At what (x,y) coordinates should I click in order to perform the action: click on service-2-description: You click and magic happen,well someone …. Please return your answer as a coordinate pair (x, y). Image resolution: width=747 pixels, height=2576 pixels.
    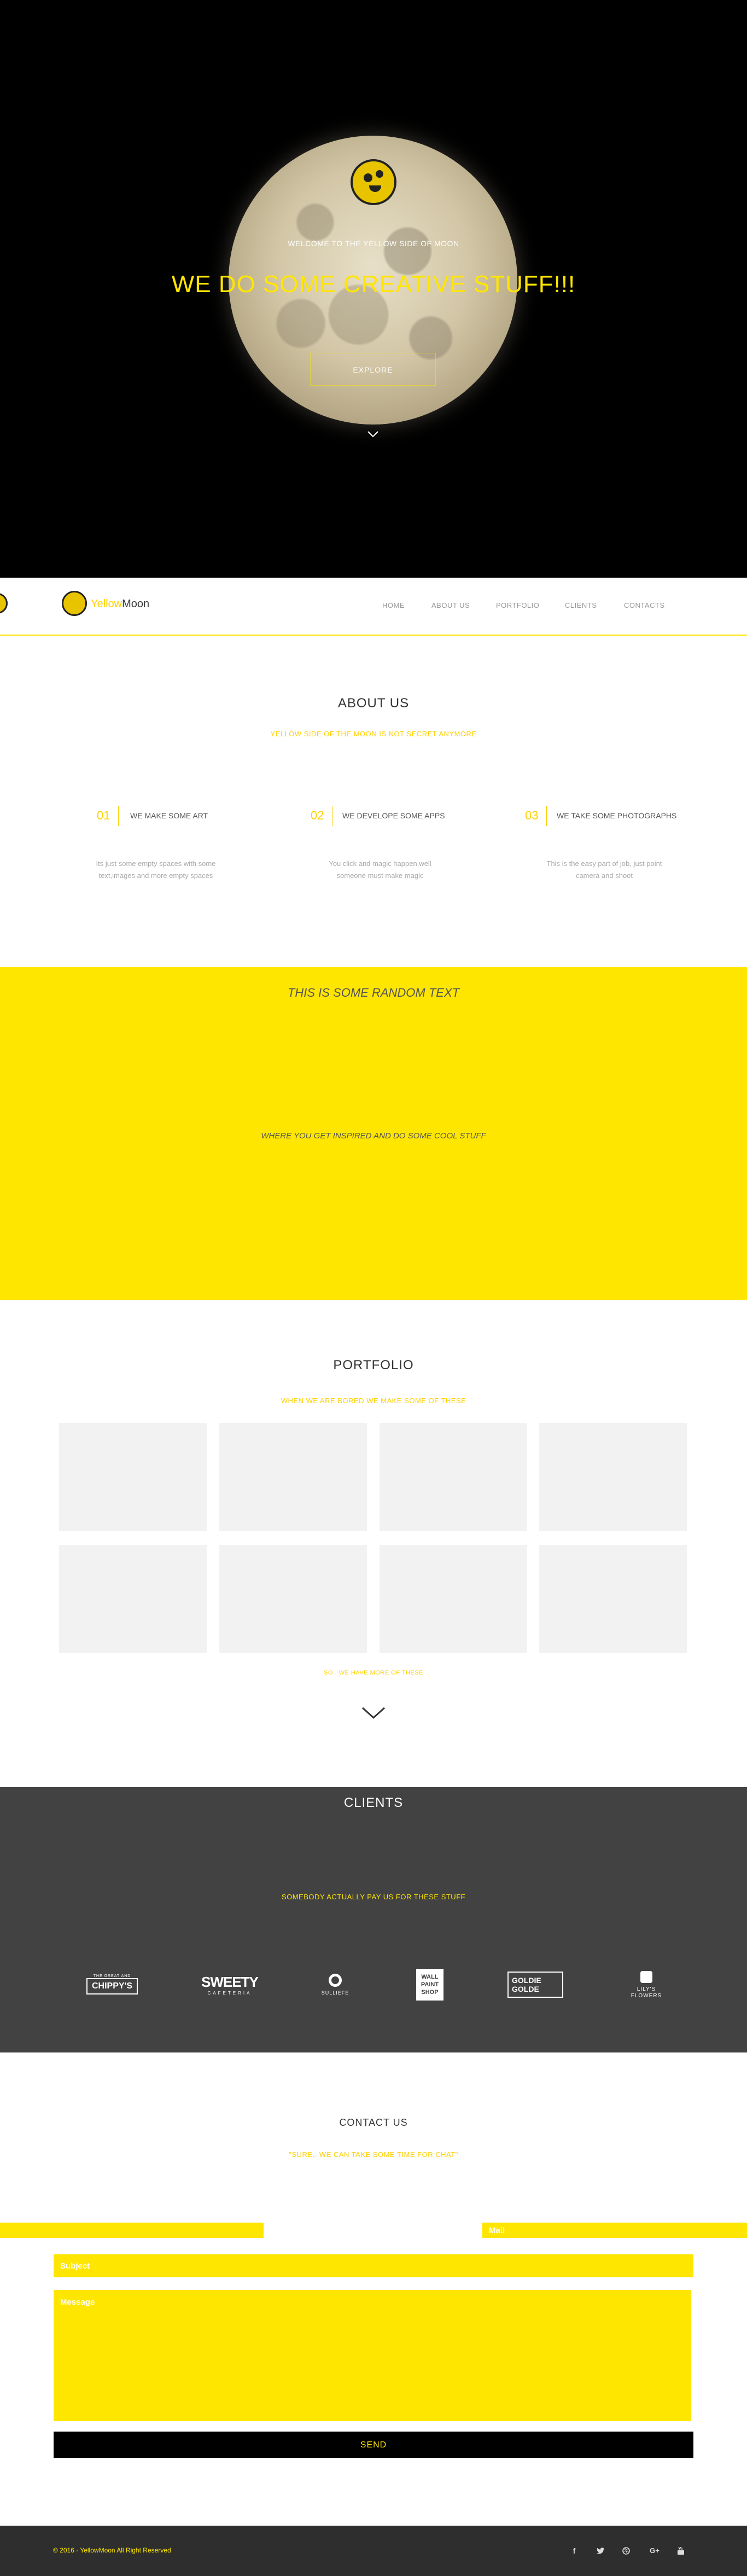
    Looking at the image, I should click on (380, 869).